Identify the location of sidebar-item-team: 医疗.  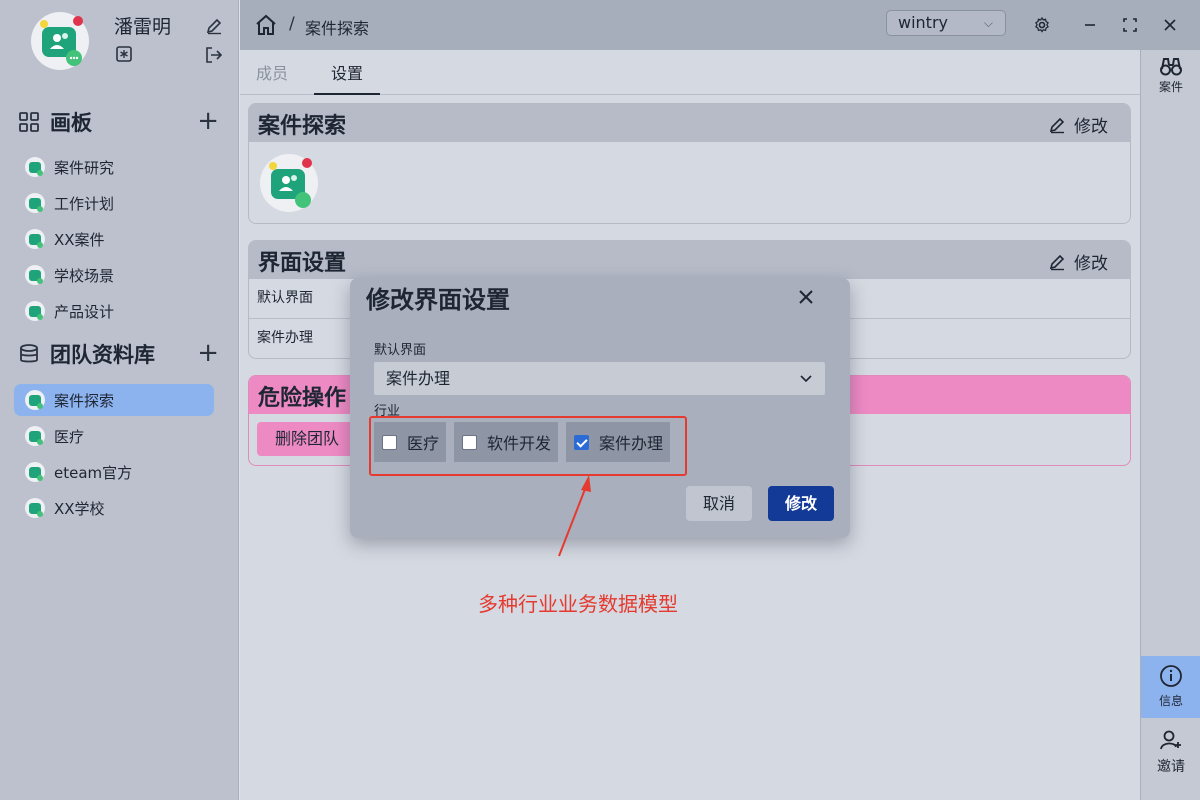
(114, 436).